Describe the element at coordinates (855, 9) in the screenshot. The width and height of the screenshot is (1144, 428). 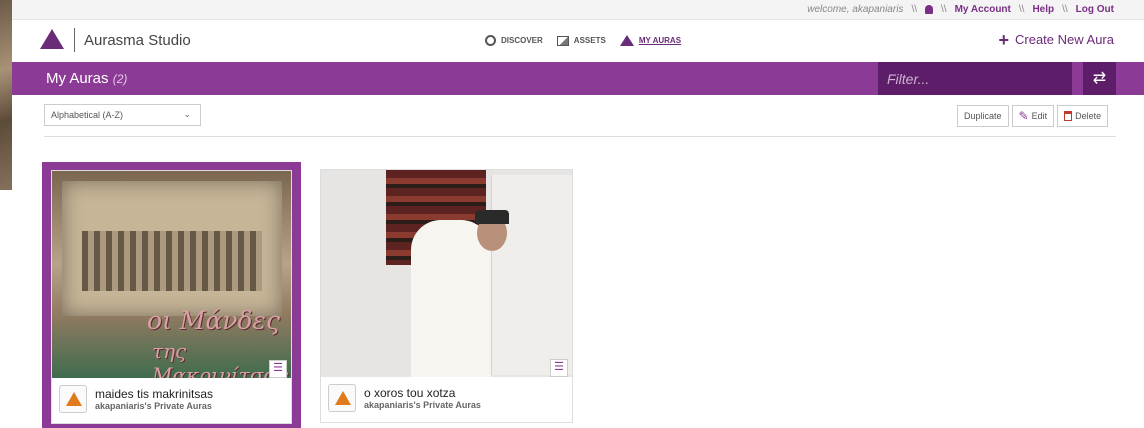
I see `welcome-text: welcome, akapaniaris` at that location.